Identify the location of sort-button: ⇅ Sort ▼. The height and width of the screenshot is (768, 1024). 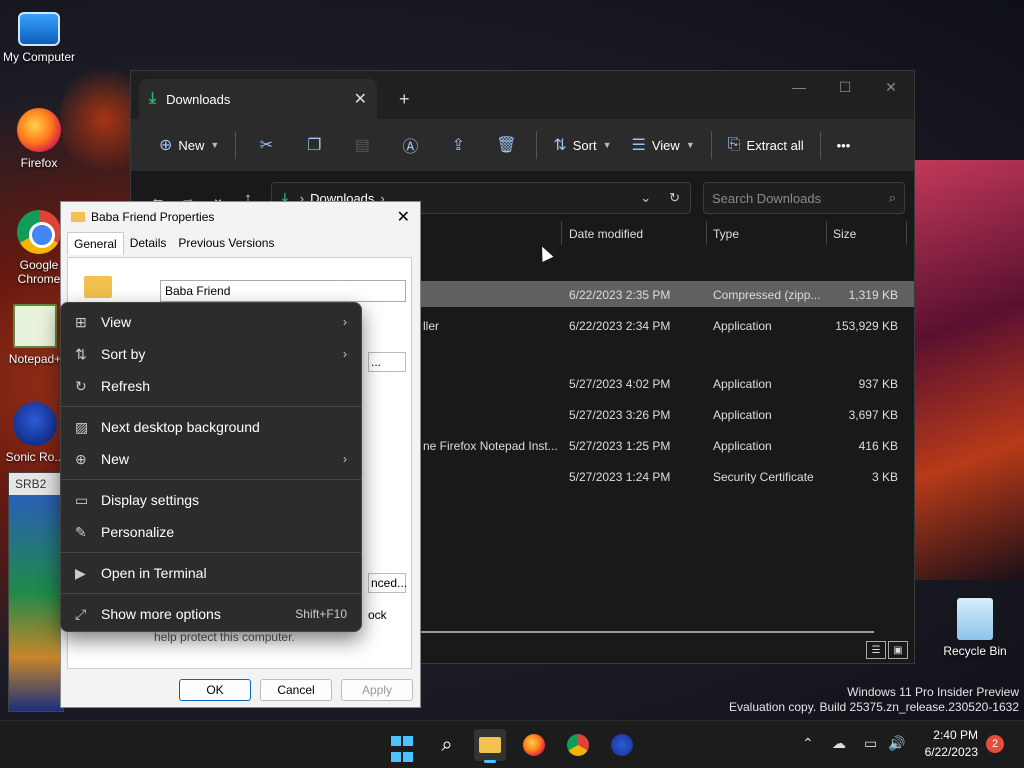
(582, 145).